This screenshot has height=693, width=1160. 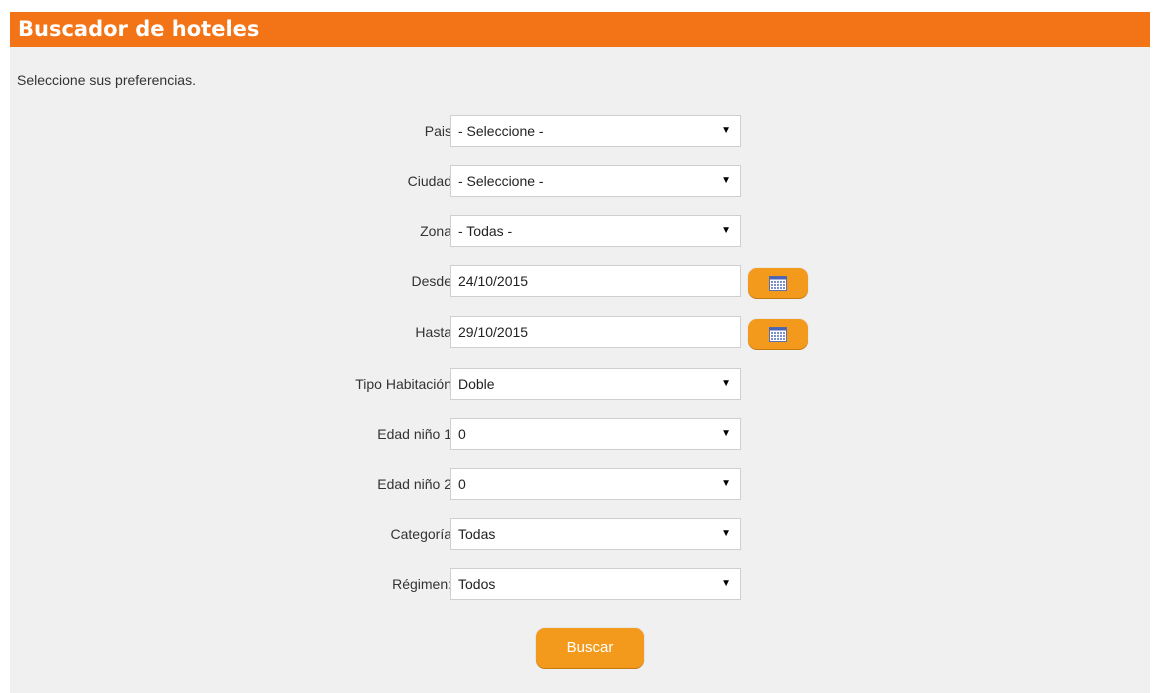 I want to click on row-regimen: Régimen: Todos ▼, so click(x=580, y=584).